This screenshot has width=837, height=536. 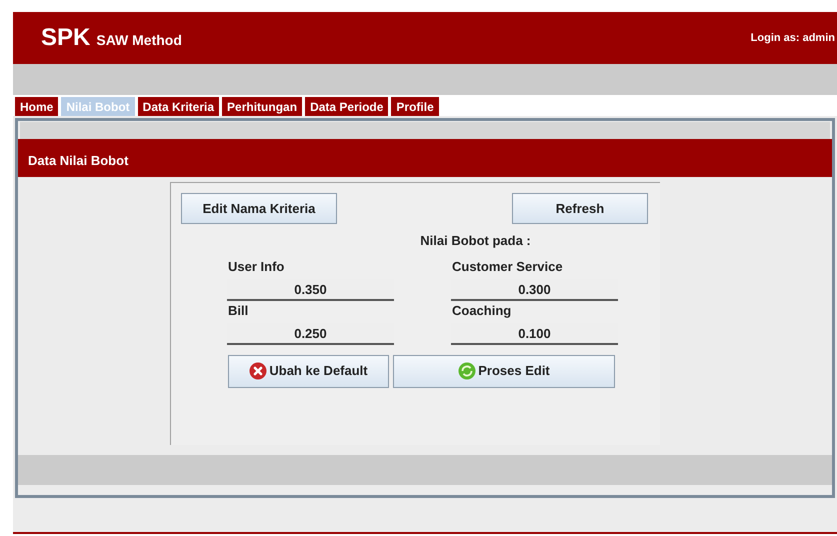 What do you see at coordinates (308, 371) in the screenshot?
I see `reset-default-button: Ubah ke Default` at bounding box center [308, 371].